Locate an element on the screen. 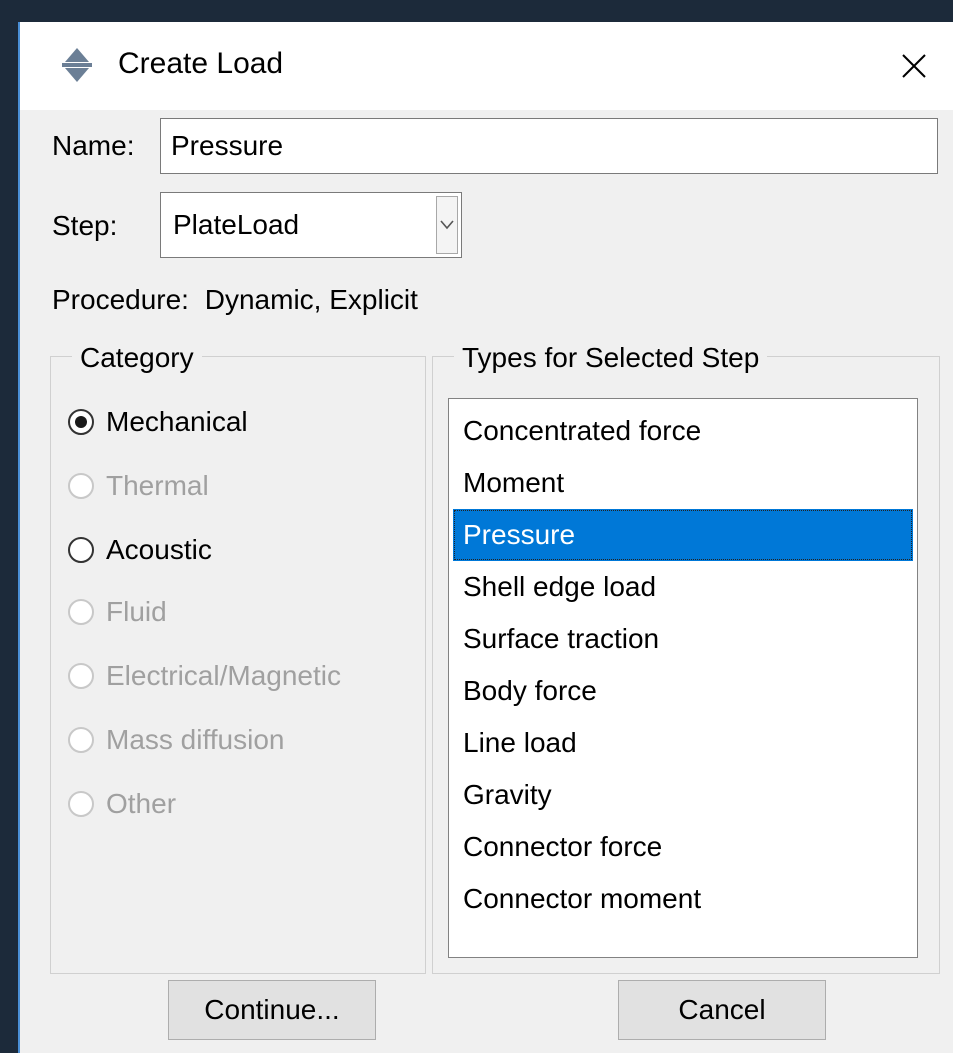  list-item-gravity: Gravity is located at coordinates (683, 795).